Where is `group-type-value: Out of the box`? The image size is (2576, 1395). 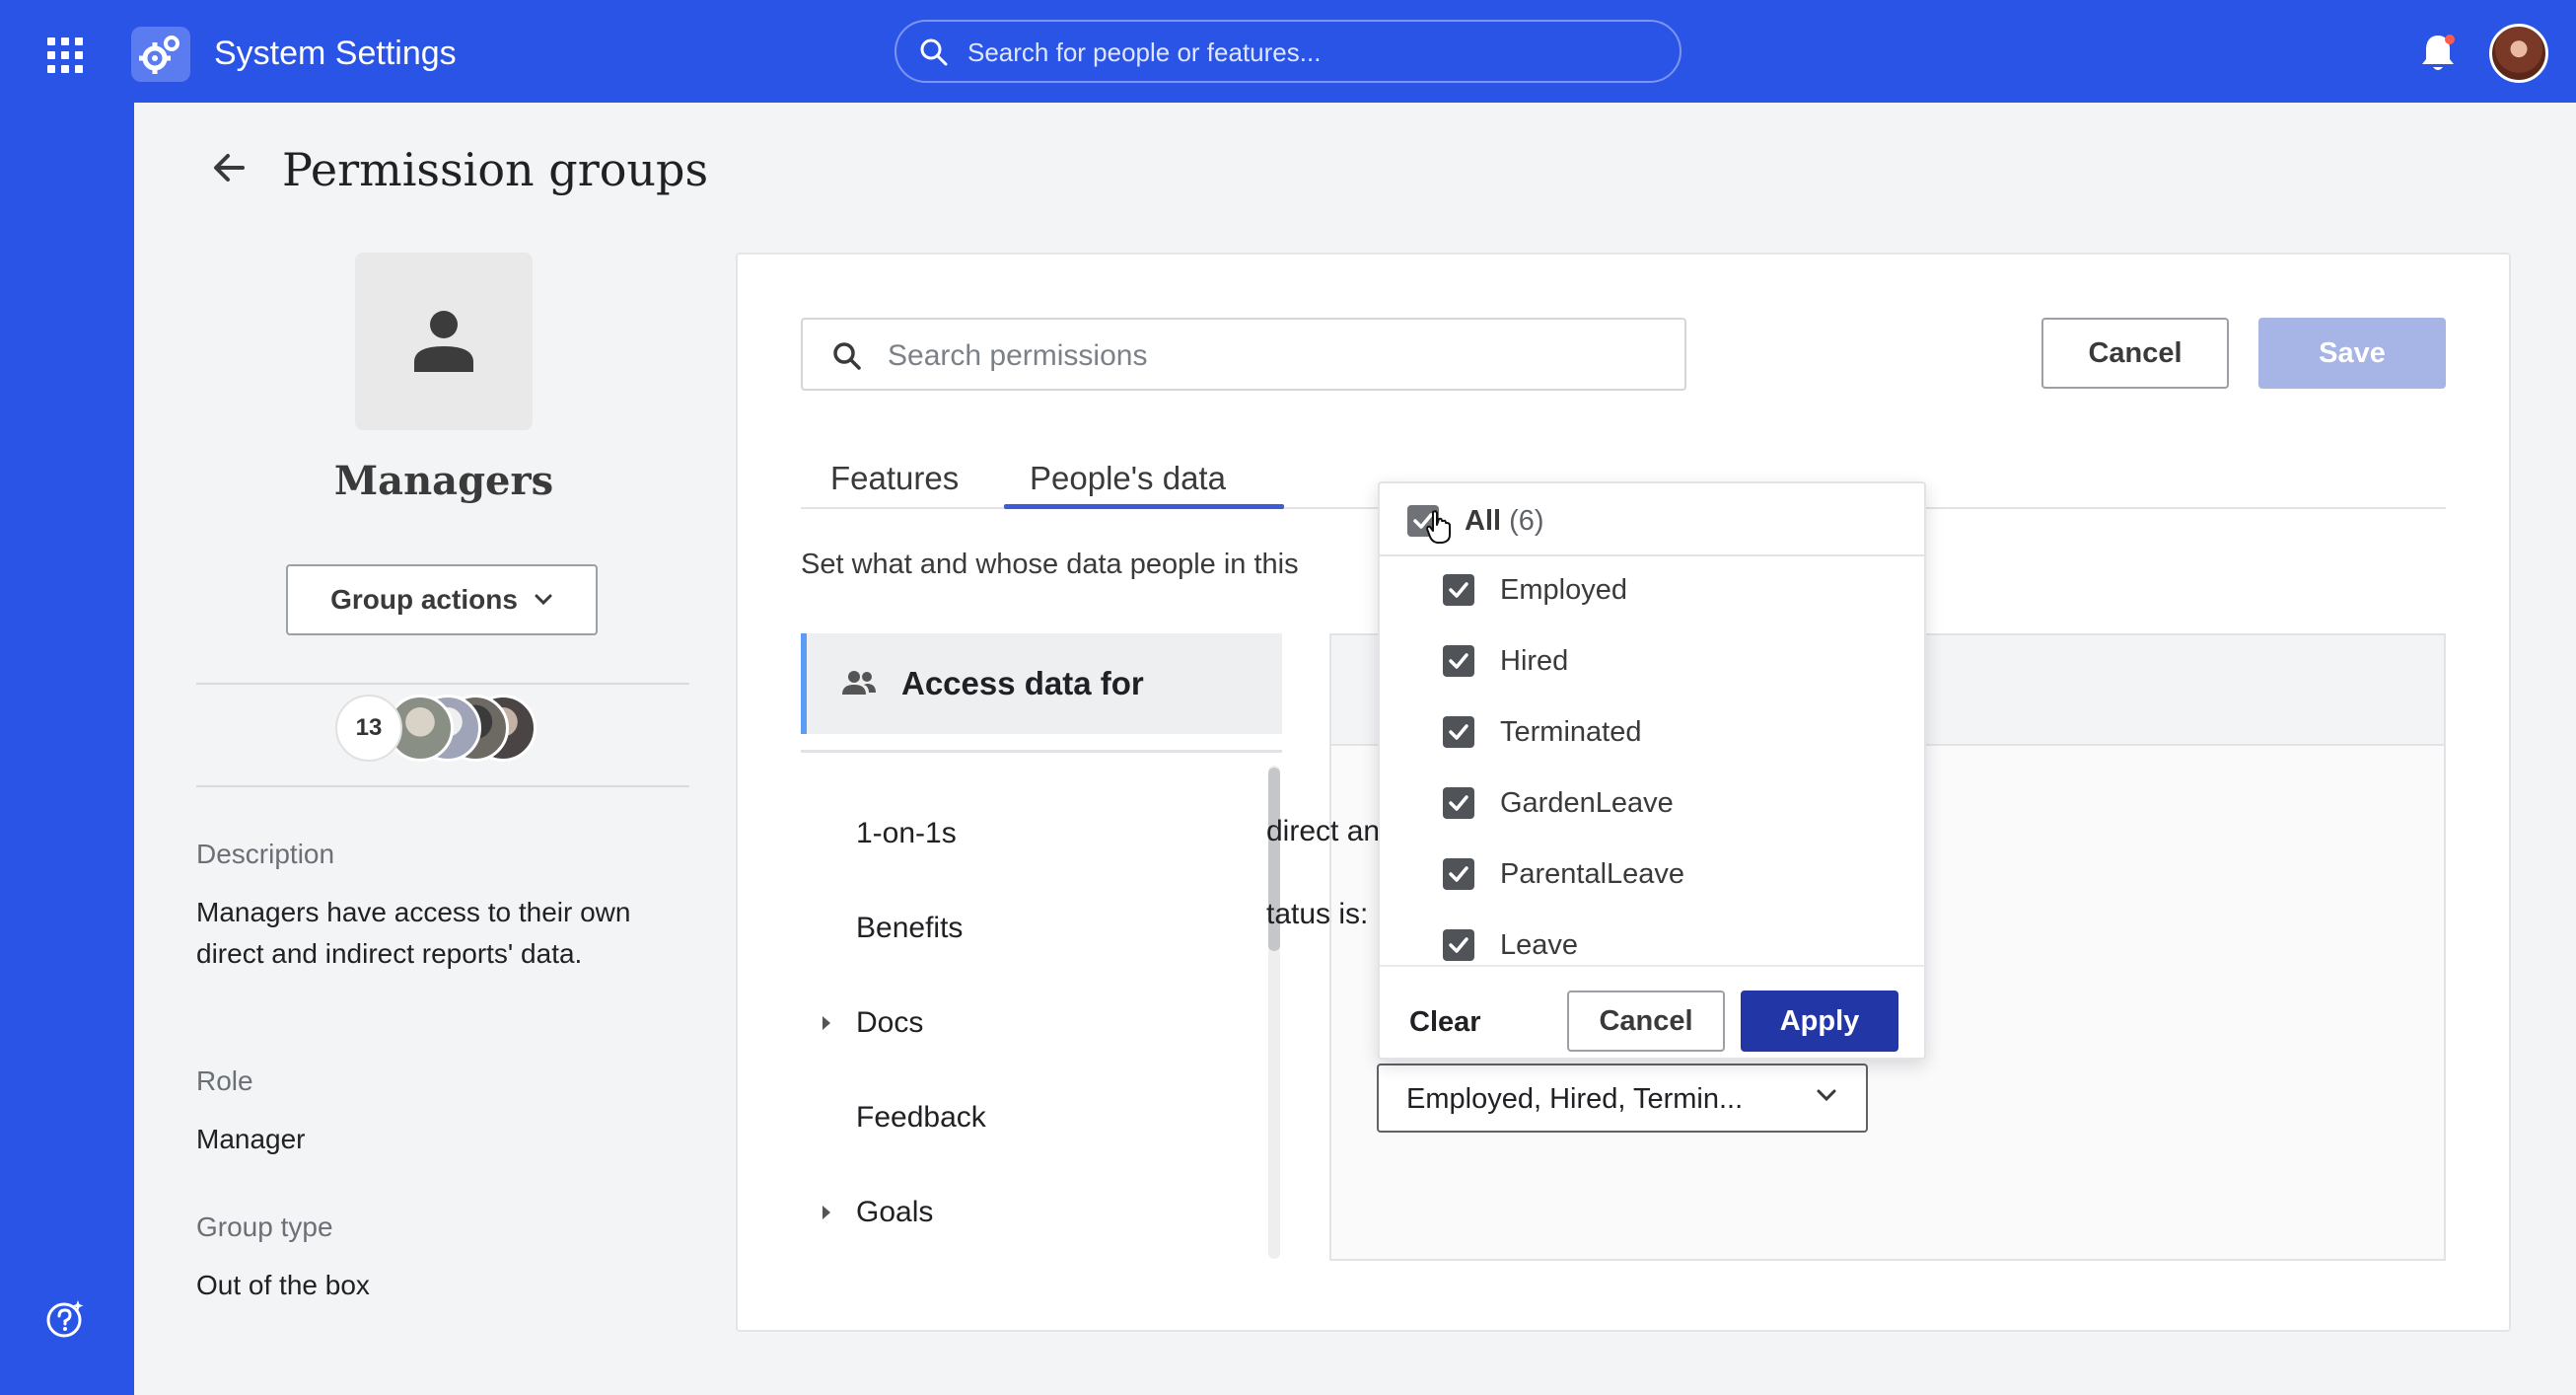
group-type-value: Out of the box is located at coordinates (283, 1285).